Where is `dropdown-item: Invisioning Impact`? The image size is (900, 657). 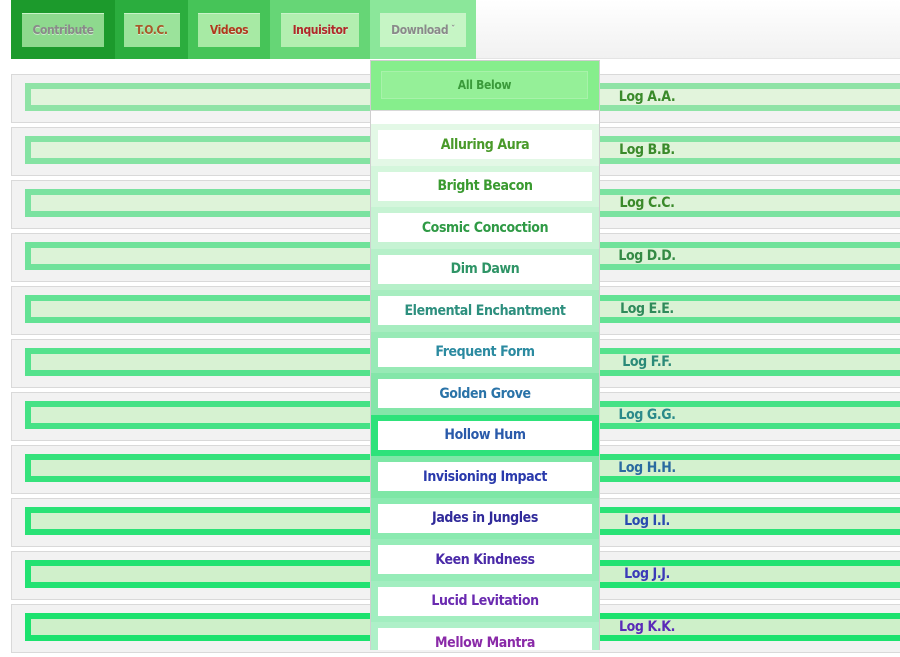
dropdown-item: Invisioning Impact is located at coordinates (485, 477).